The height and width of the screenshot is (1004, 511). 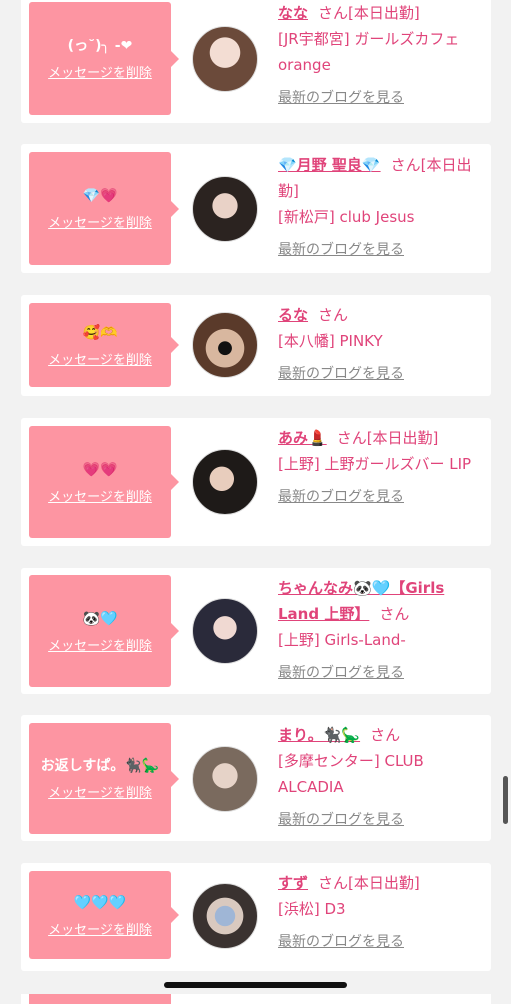 What do you see at coordinates (104, 915) in the screenshot?
I see `message-bubble: 🩵🩵🩵 メッセージを削除` at bounding box center [104, 915].